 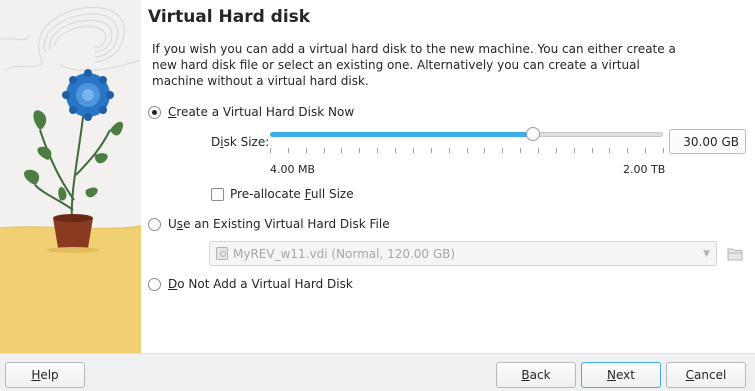 What do you see at coordinates (621, 375) in the screenshot?
I see `next-button: Next` at bounding box center [621, 375].